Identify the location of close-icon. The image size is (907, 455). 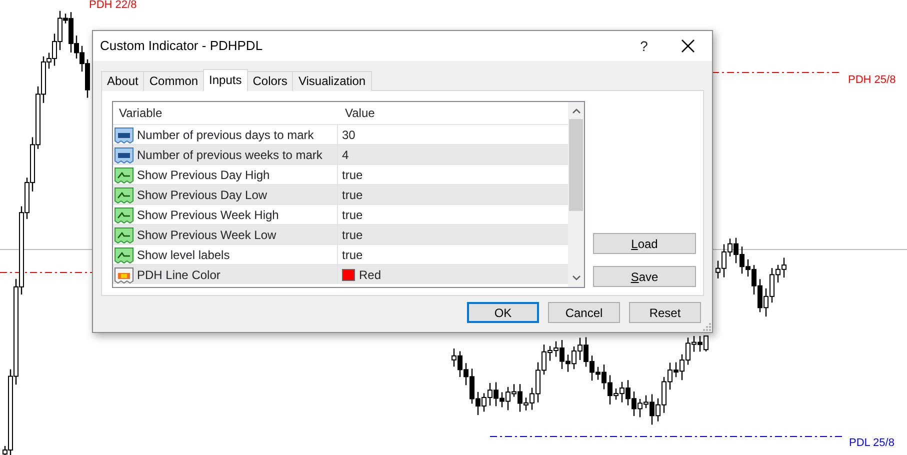
(688, 46).